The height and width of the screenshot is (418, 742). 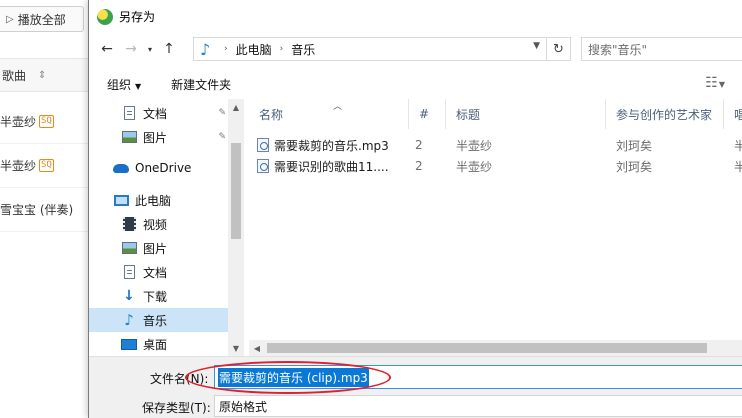 What do you see at coordinates (121, 168) in the screenshot?
I see `onedrive-icon` at bounding box center [121, 168].